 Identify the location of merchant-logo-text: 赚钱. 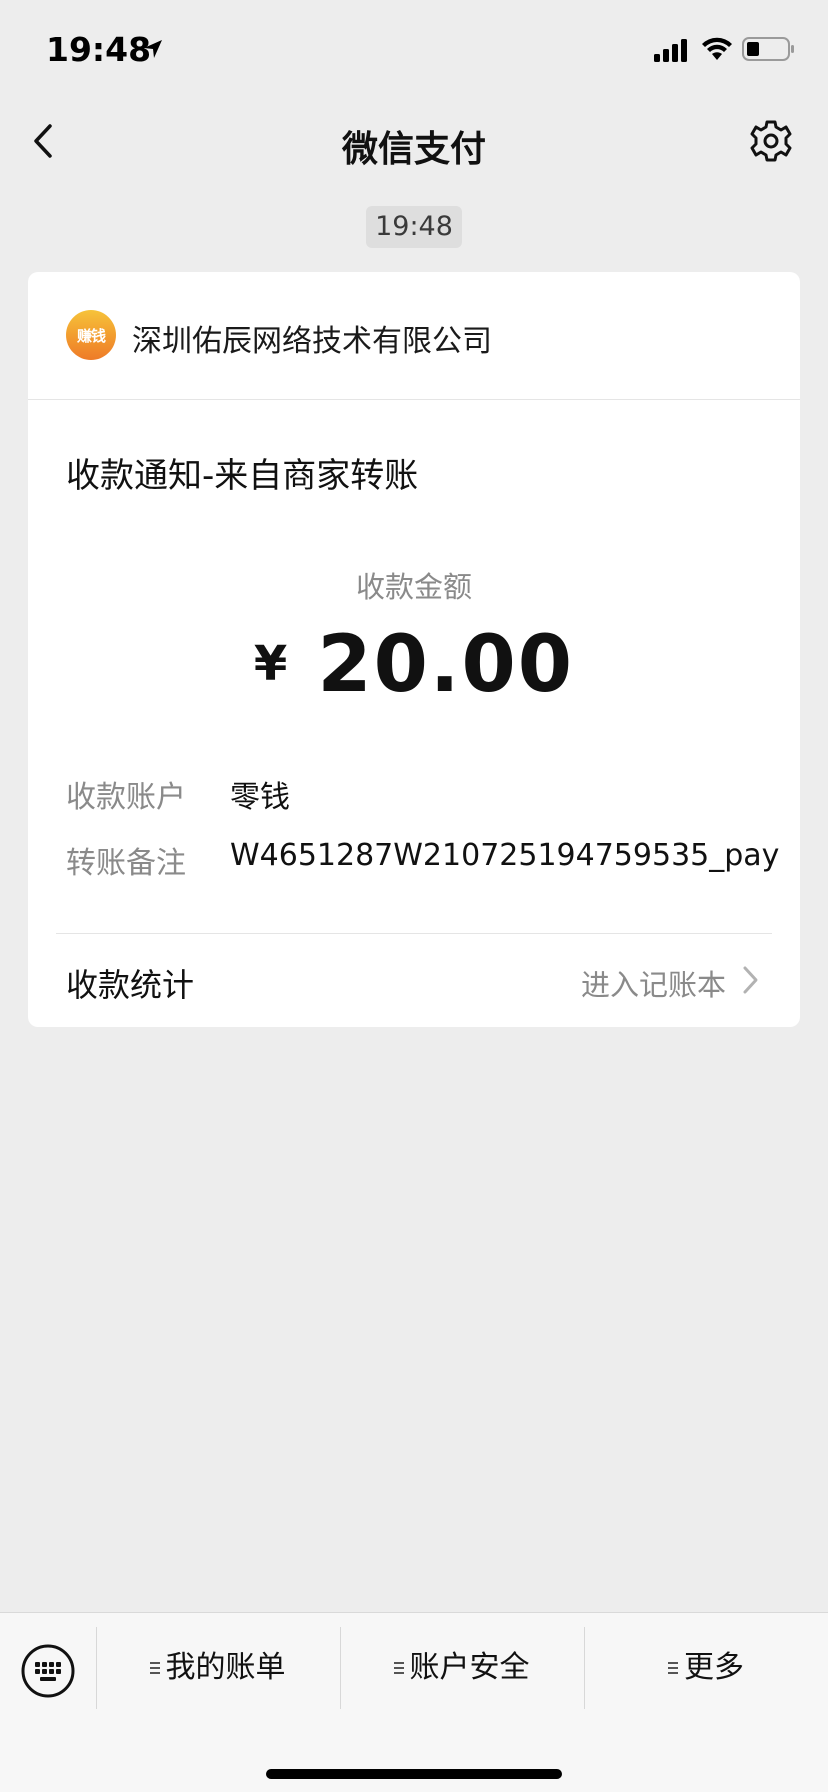
(91, 336).